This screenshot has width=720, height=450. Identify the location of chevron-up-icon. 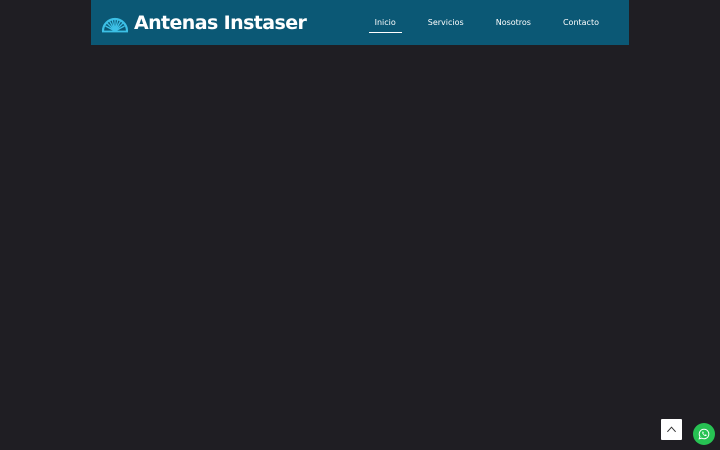
(671, 429).